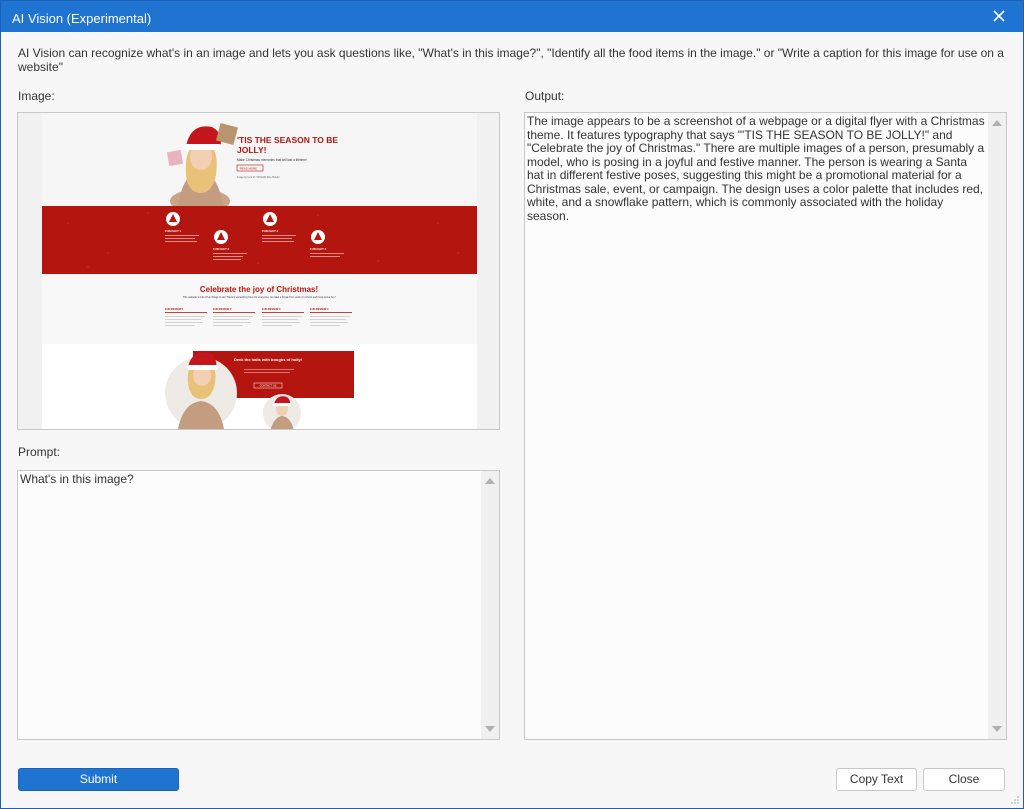 The width and height of the screenshot is (1024, 809). Describe the element at coordinates (248, 169) in the screenshot. I see `preview-read-more-label: READ MORE` at that location.